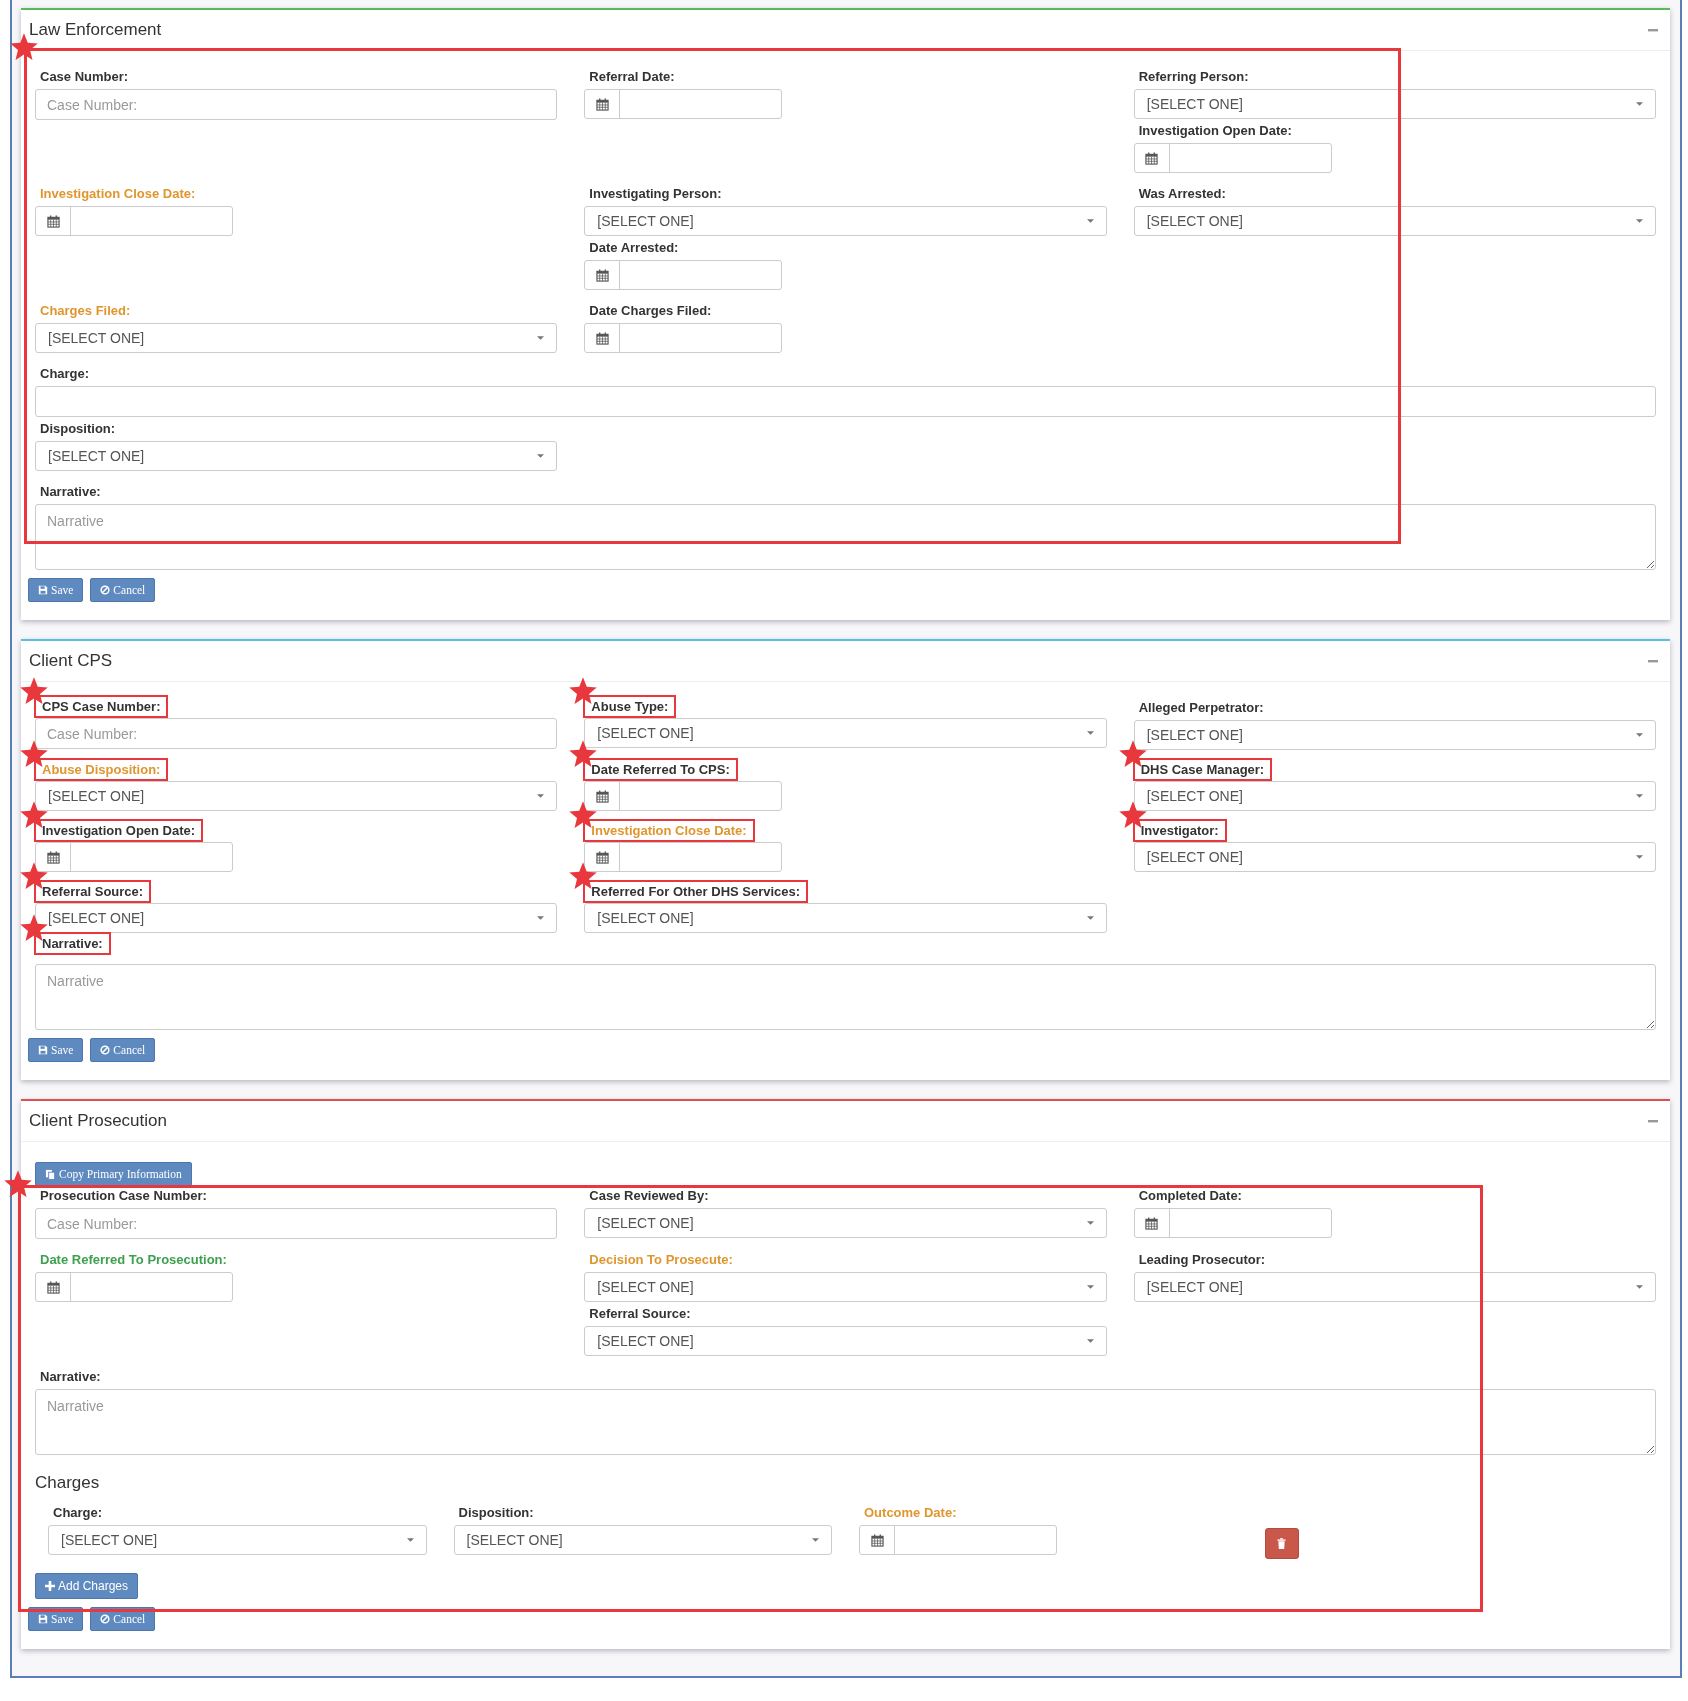 This screenshot has width=1688, height=1701. I want to click on delete-button, so click(1281, 1543).